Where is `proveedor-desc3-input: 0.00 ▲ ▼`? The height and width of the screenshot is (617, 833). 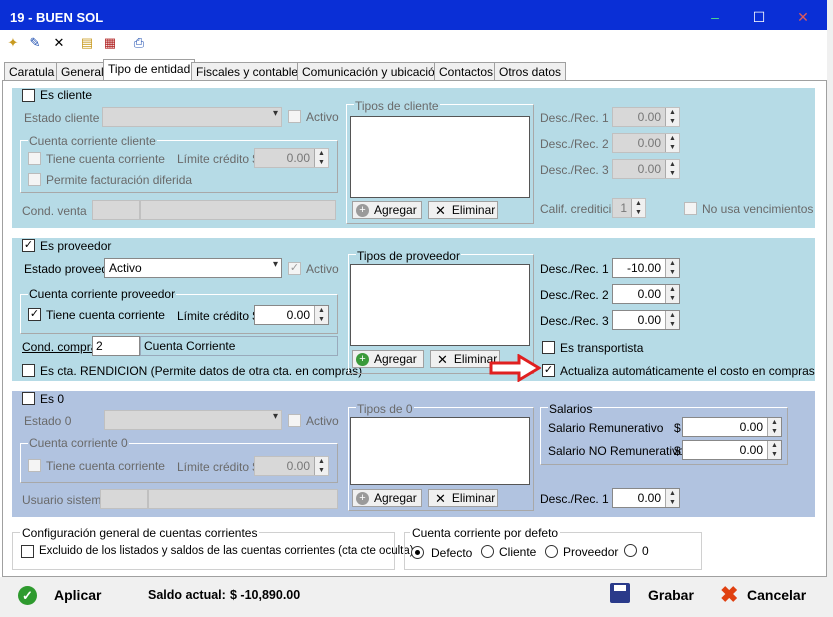
proveedor-desc3-input: 0.00 ▲ ▼ is located at coordinates (646, 320).